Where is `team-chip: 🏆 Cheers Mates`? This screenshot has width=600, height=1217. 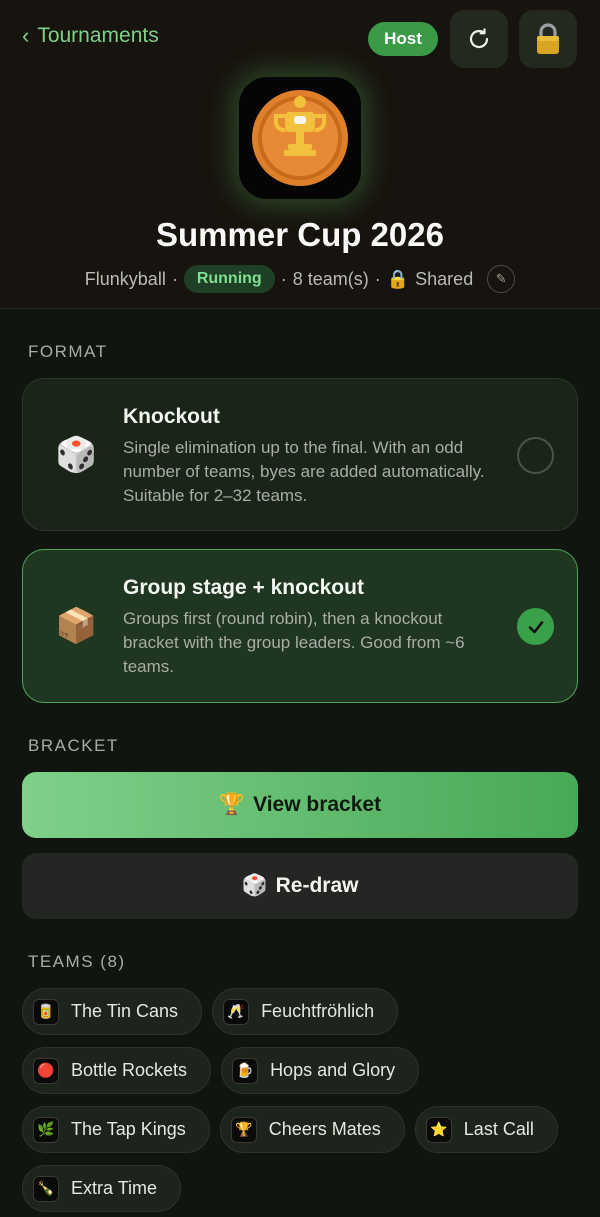 team-chip: 🏆 Cheers Mates is located at coordinates (312, 1129).